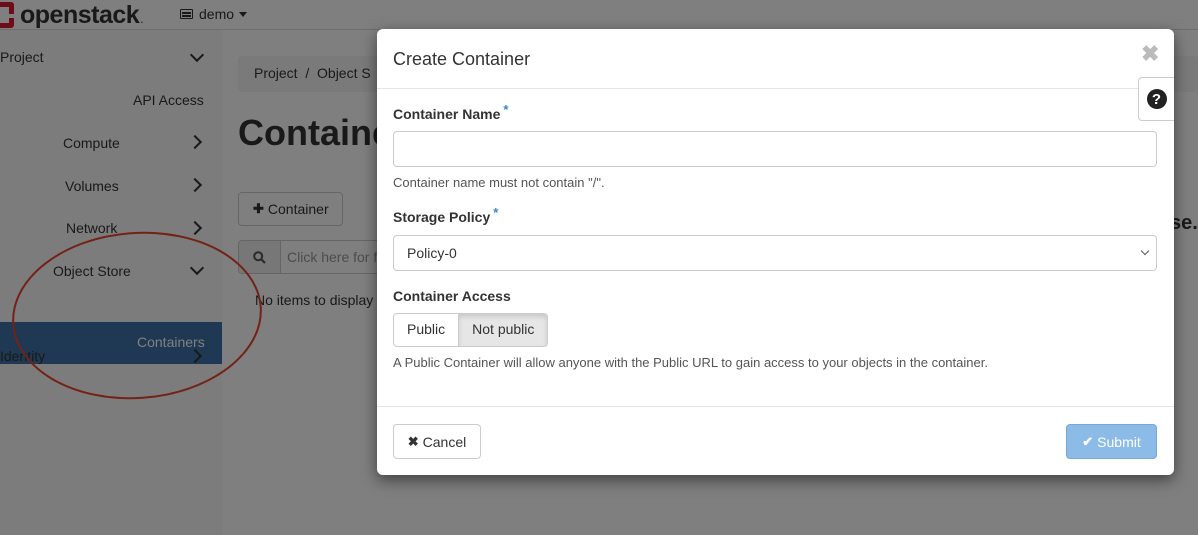  What do you see at coordinates (462, 59) in the screenshot?
I see `modal-title: Create Container` at bounding box center [462, 59].